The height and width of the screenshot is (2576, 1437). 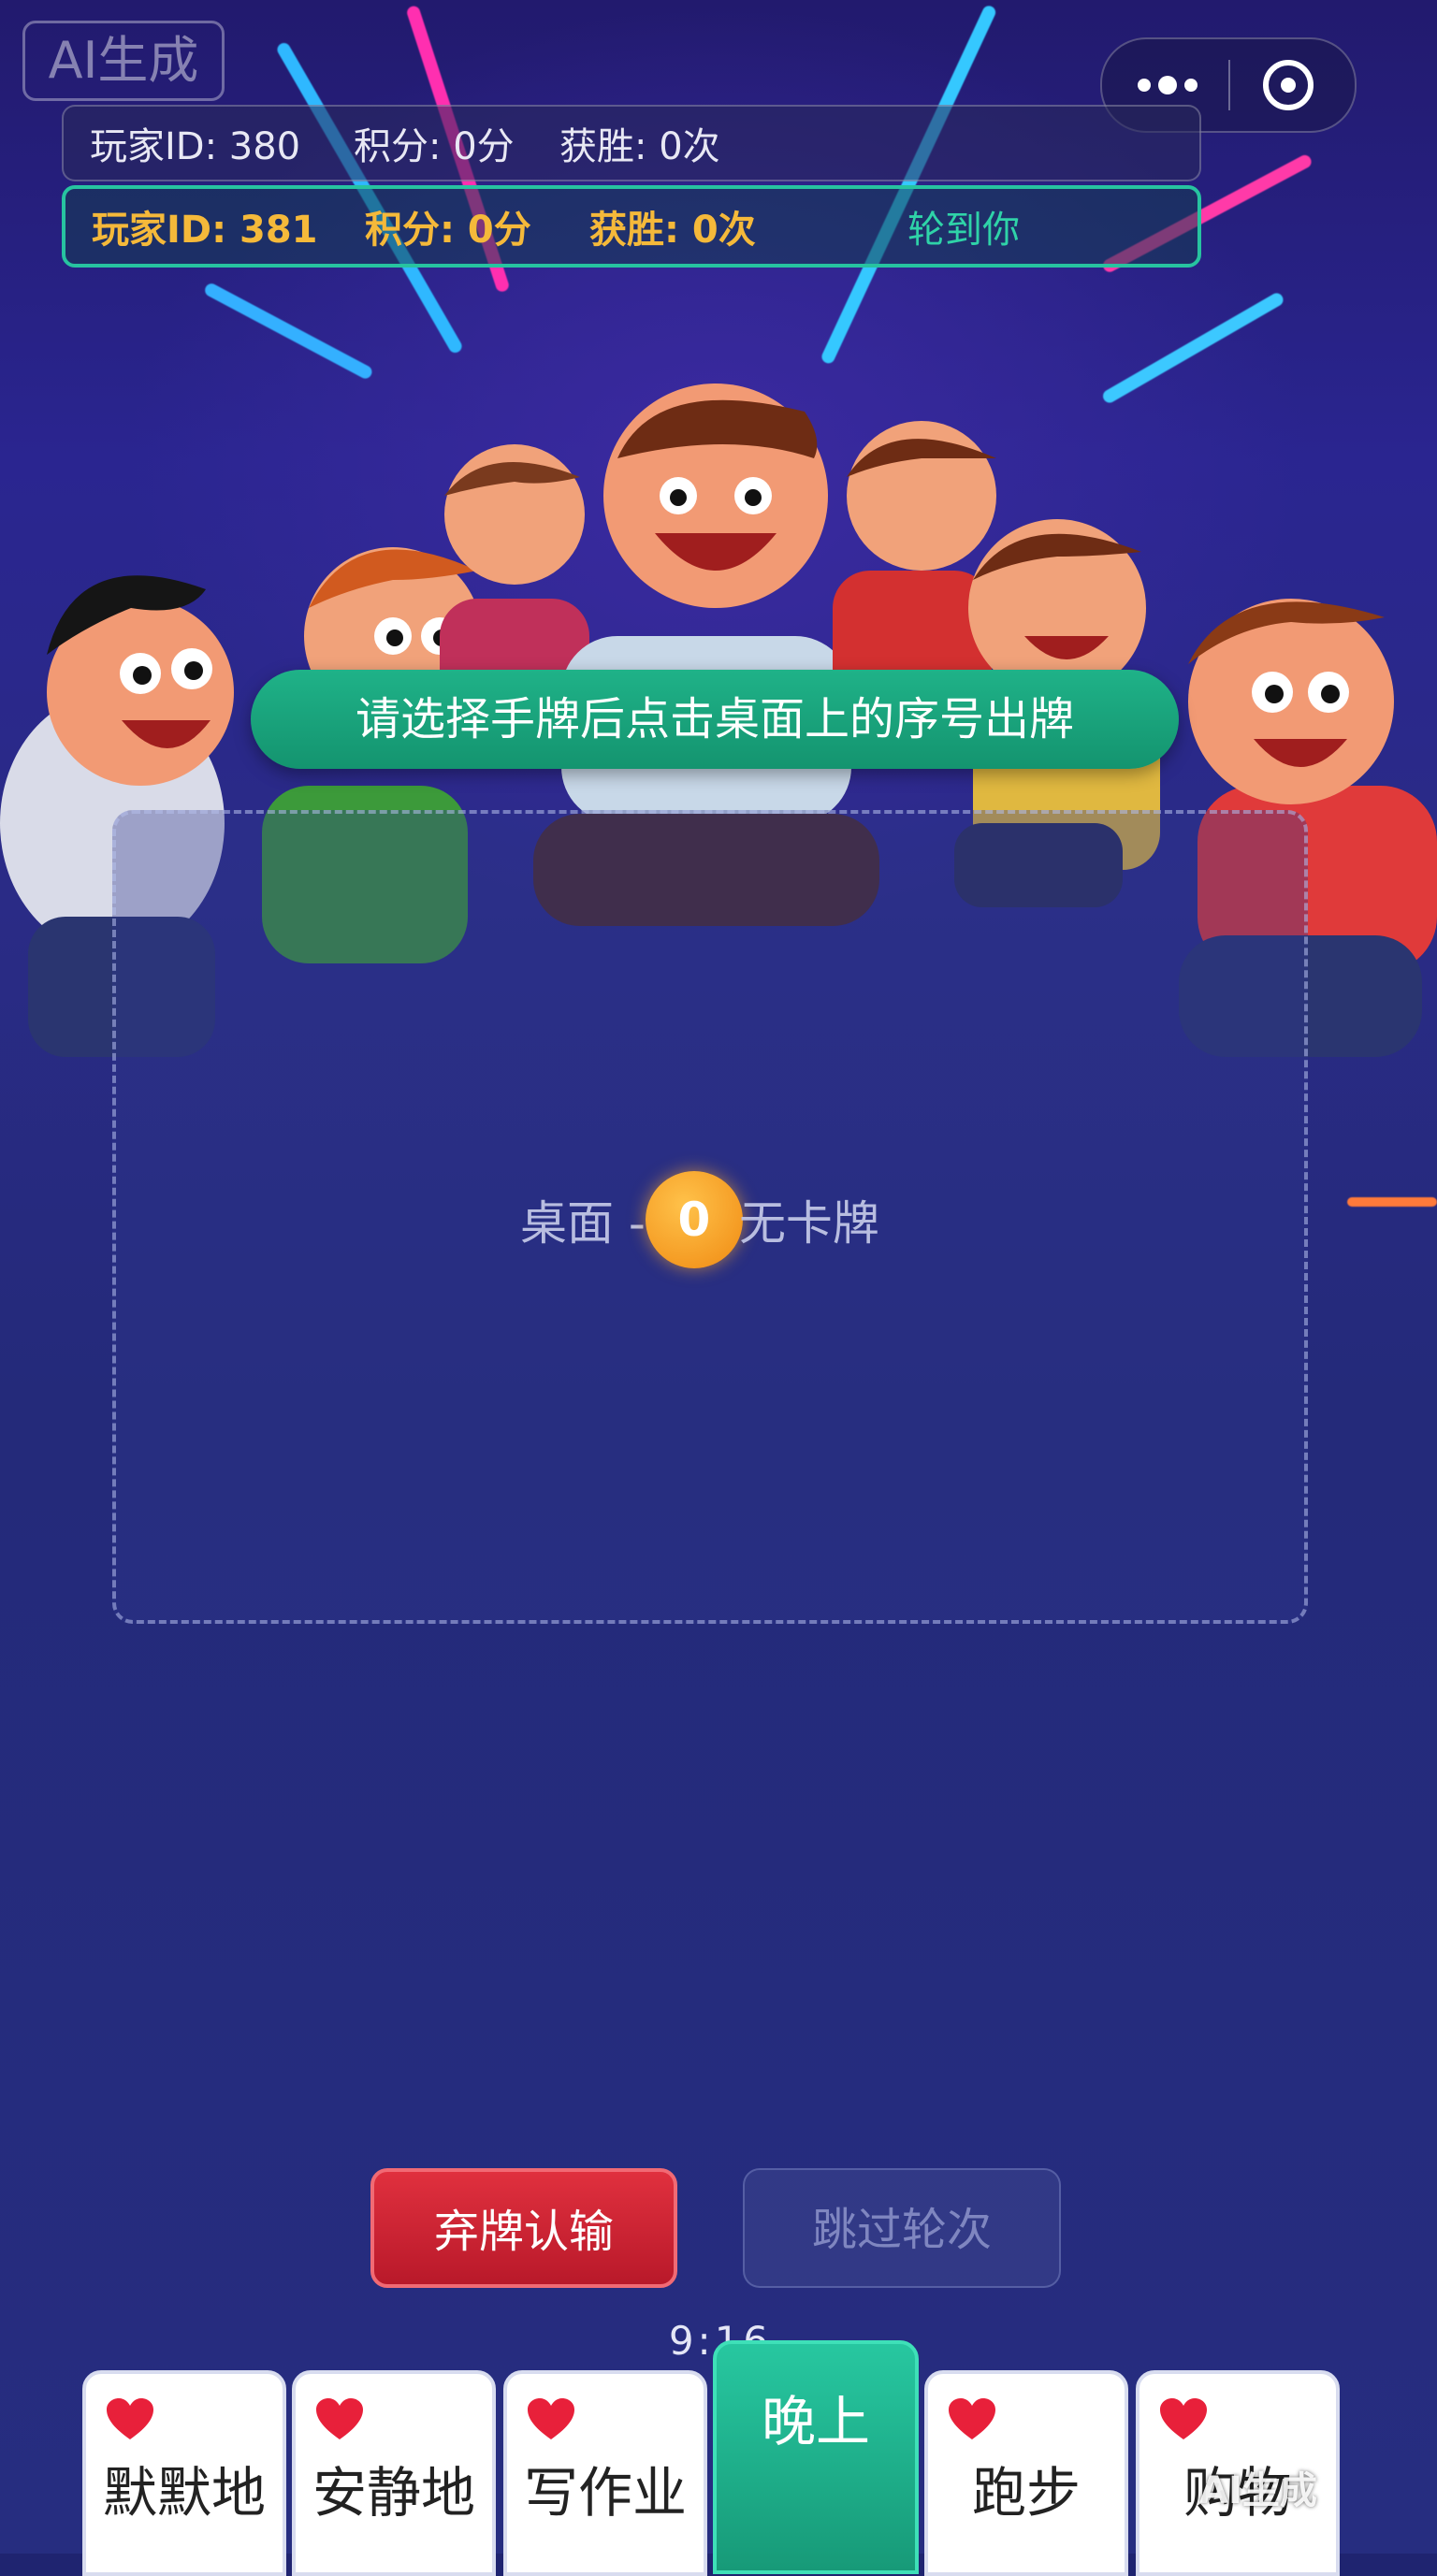 I want to click on fold-button: 弃牌认输, so click(x=523, y=2228).